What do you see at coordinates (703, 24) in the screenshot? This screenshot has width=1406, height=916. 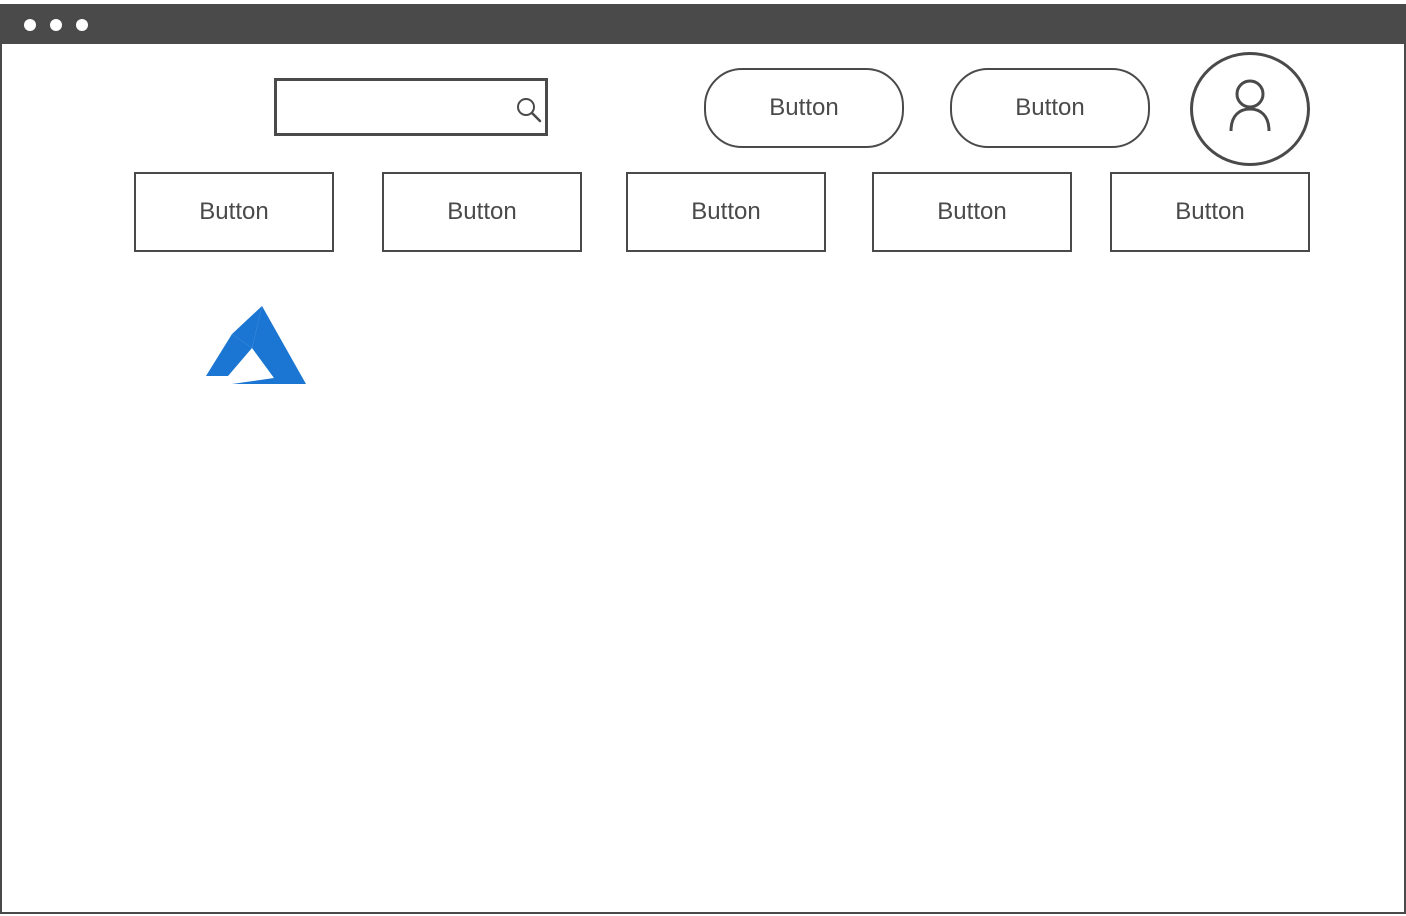 I see `window-titlebar` at bounding box center [703, 24].